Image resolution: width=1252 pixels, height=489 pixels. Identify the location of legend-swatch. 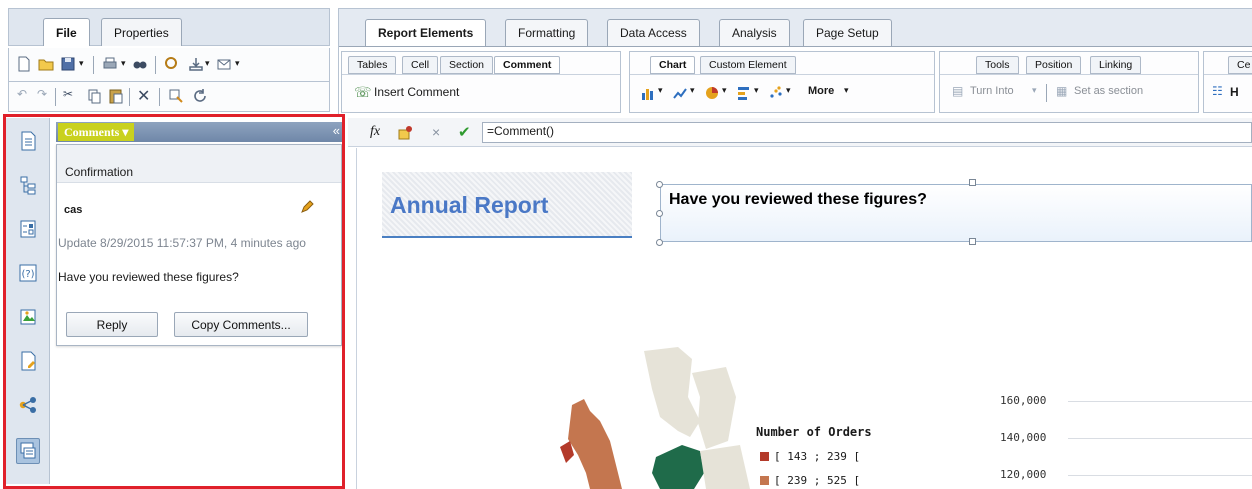
(764, 480).